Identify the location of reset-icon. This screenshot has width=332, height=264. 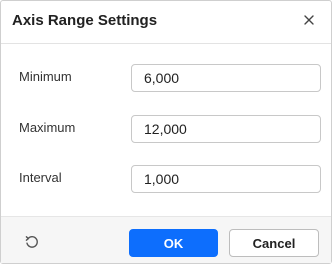
(31, 242).